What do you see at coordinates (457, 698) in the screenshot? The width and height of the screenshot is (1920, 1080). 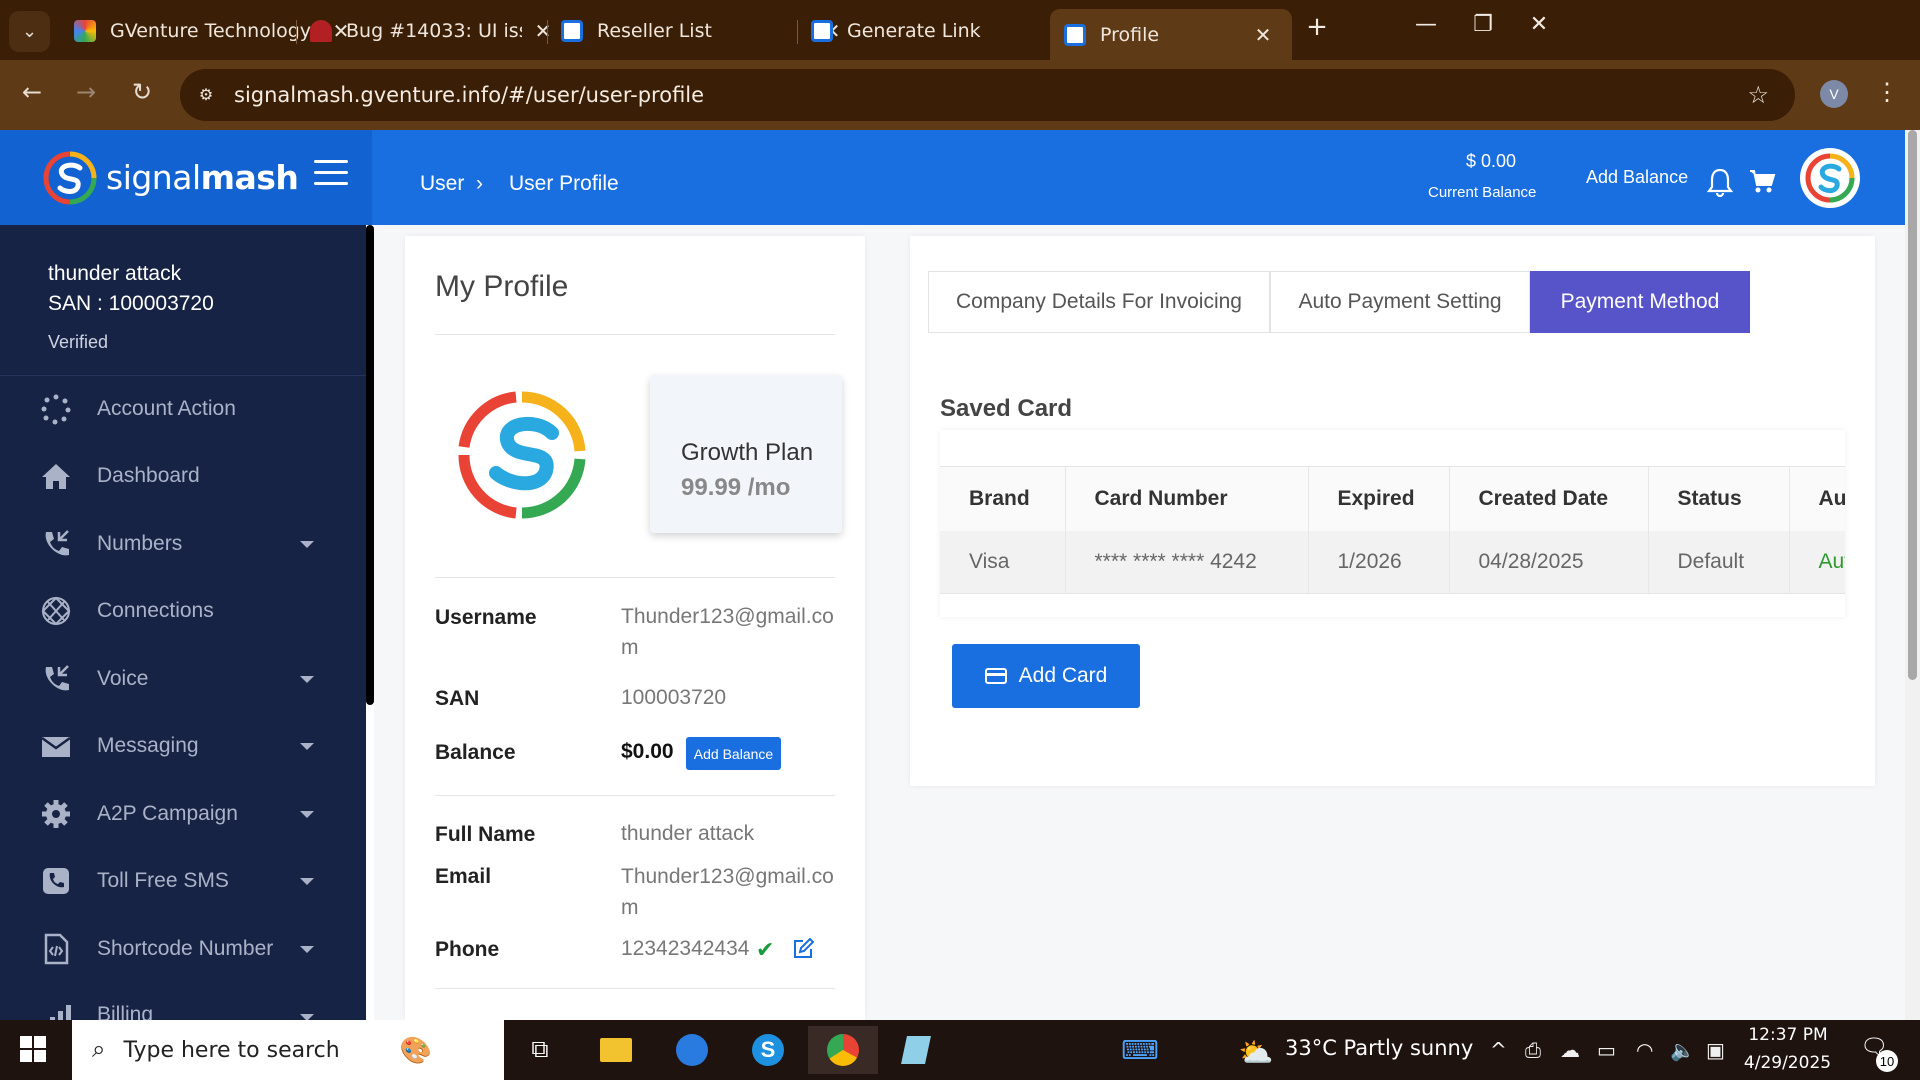 I see `san-label: SAN` at bounding box center [457, 698].